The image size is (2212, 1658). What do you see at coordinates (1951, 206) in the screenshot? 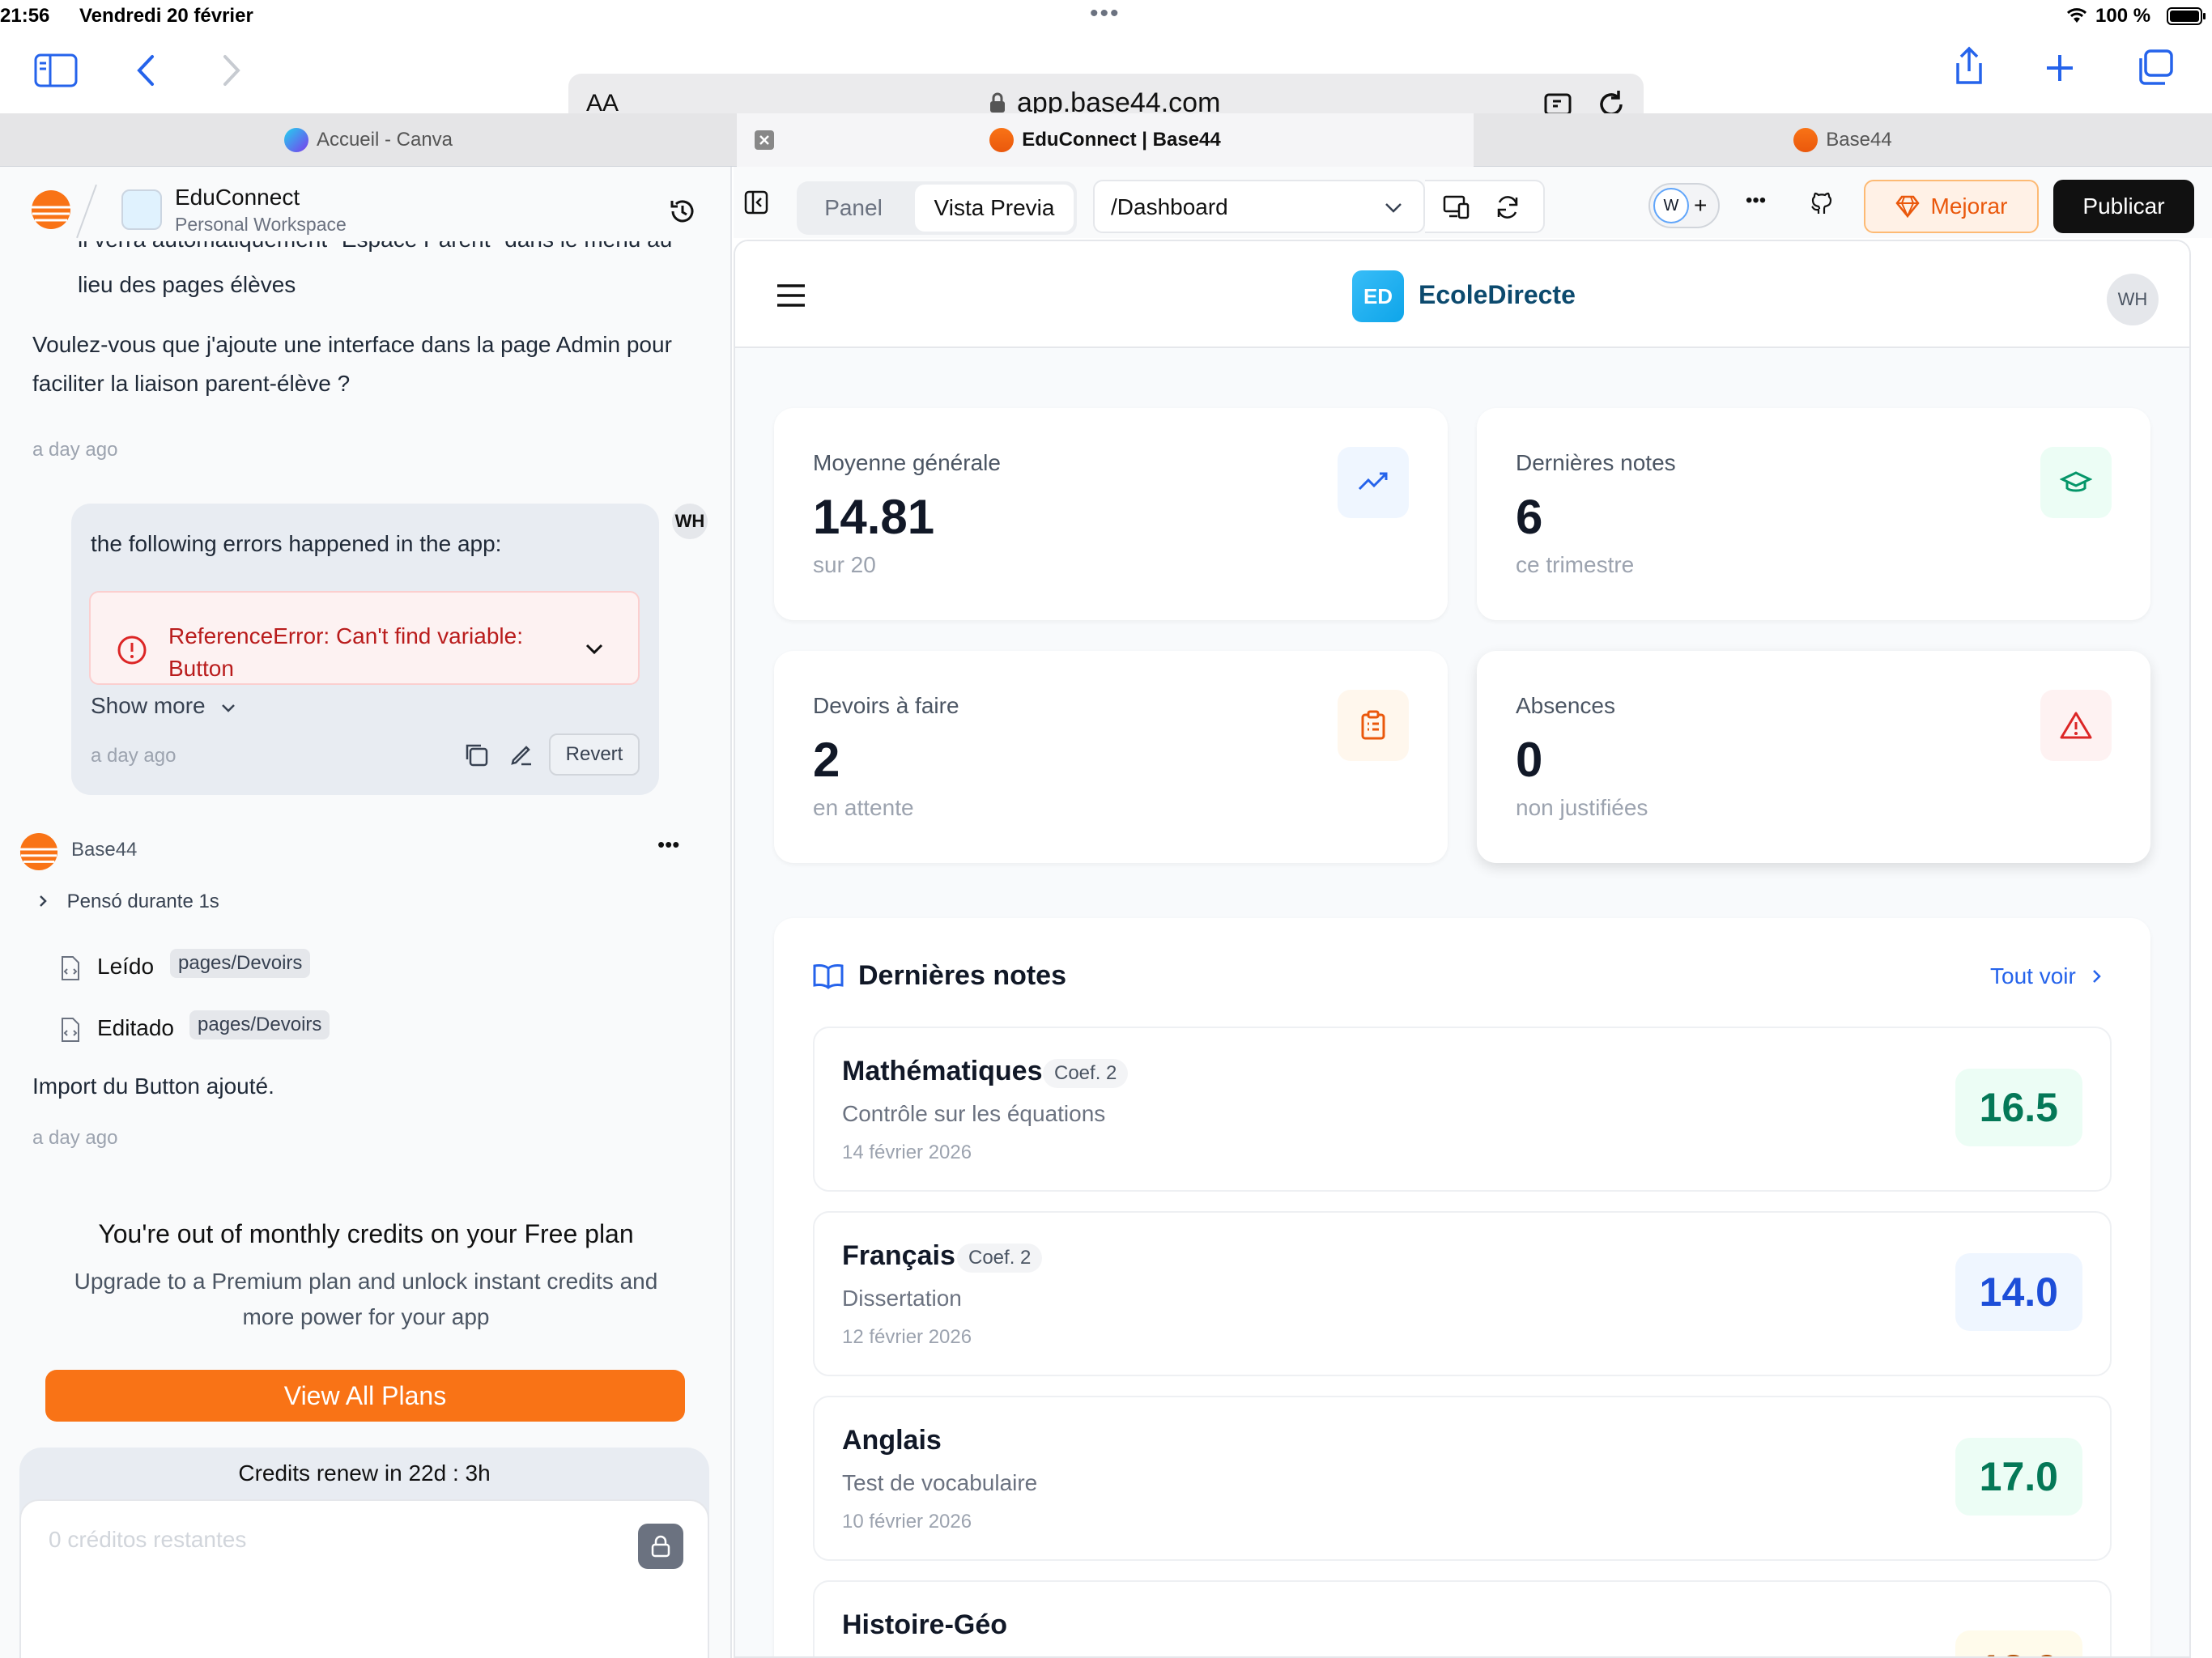
I see `upgrade-button: Mejorar` at bounding box center [1951, 206].